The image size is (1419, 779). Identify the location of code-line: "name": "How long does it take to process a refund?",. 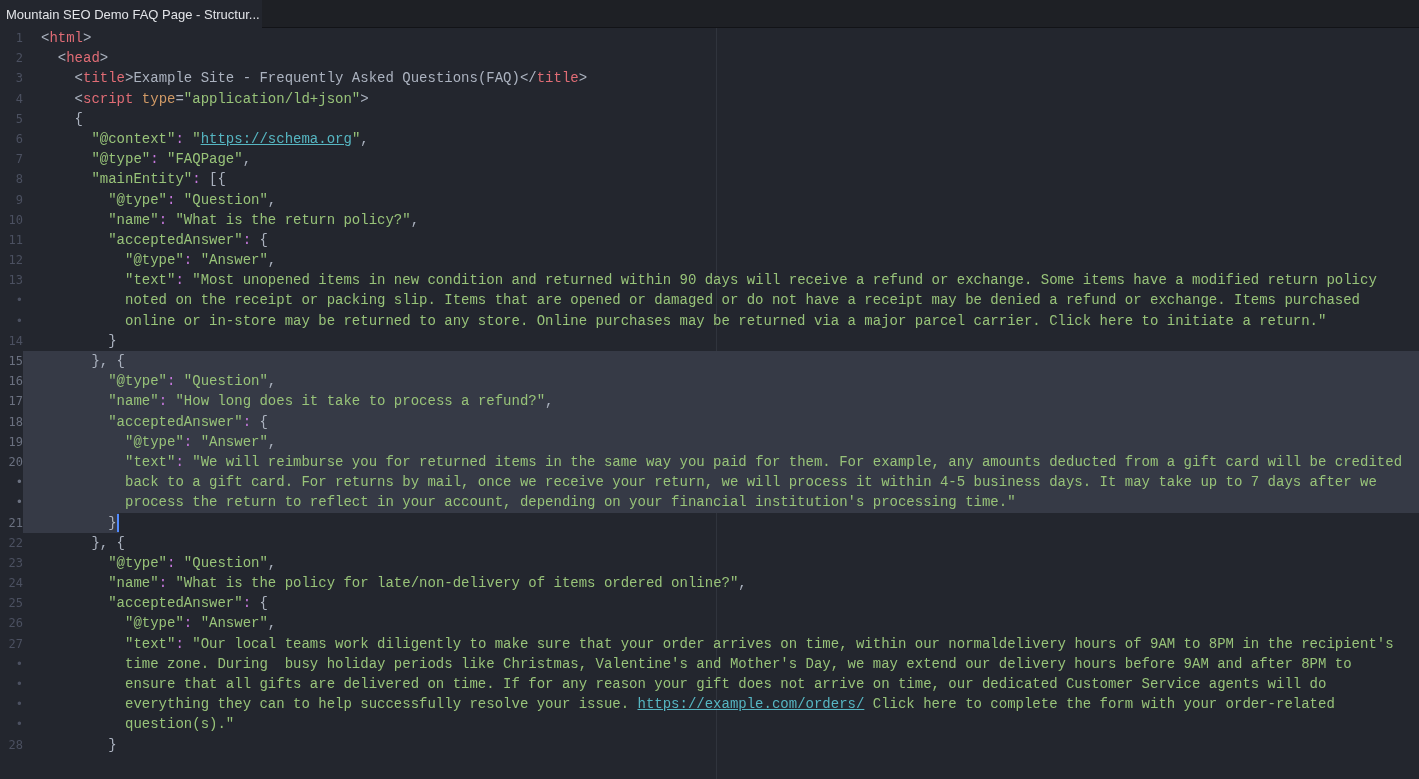
(330, 402).